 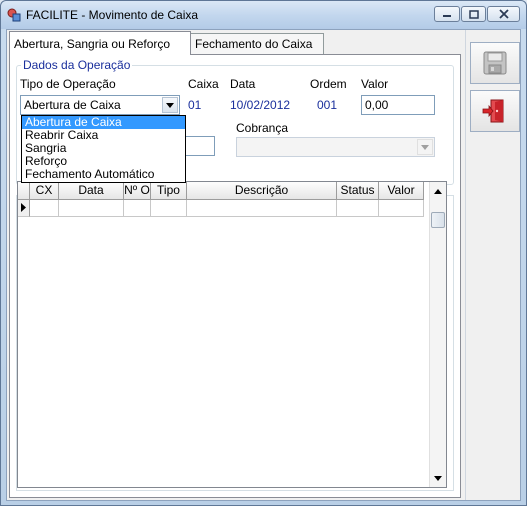 I want to click on tipo-operacao-select: Abertura de Caixa, so click(x=100, y=105).